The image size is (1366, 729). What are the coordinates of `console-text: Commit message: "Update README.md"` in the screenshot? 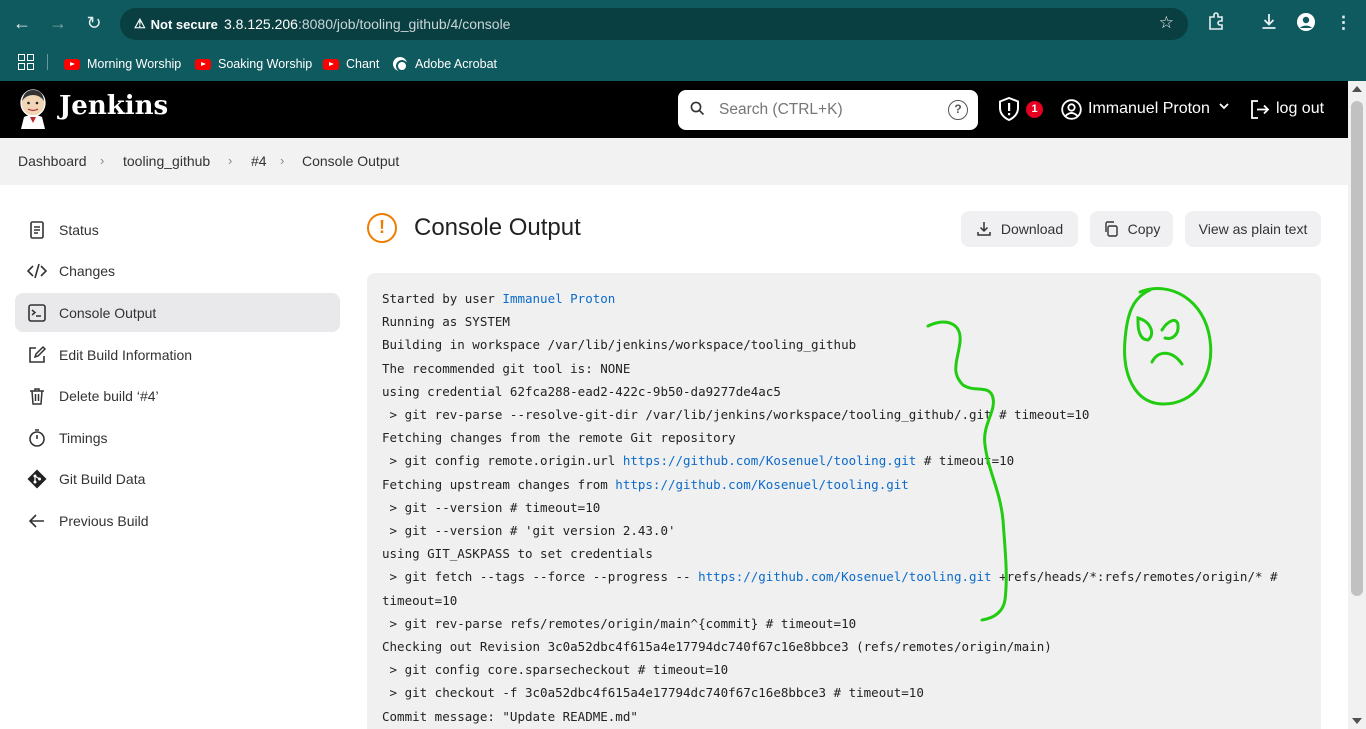 It's located at (510, 716).